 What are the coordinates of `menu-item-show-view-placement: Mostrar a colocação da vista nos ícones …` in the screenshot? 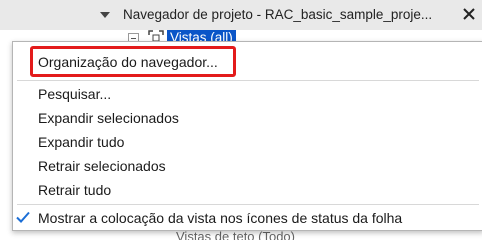 It's located at (220, 218).